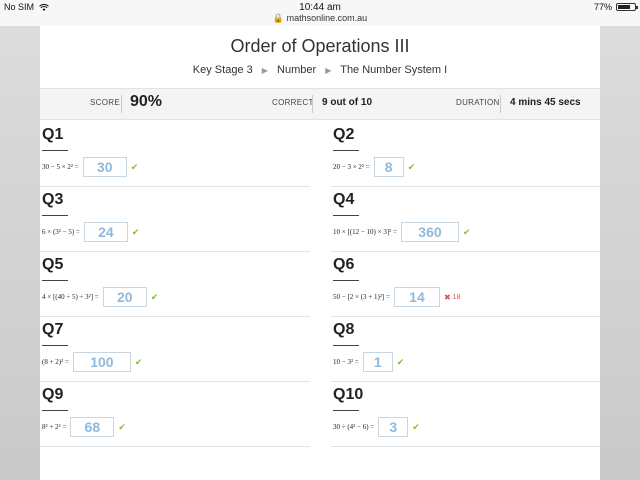 Image resolution: width=640 pixels, height=480 pixels. Describe the element at coordinates (466, 350) in the screenshot. I see `question-q8: Q8 10 − 3² = 1 ✔` at that location.